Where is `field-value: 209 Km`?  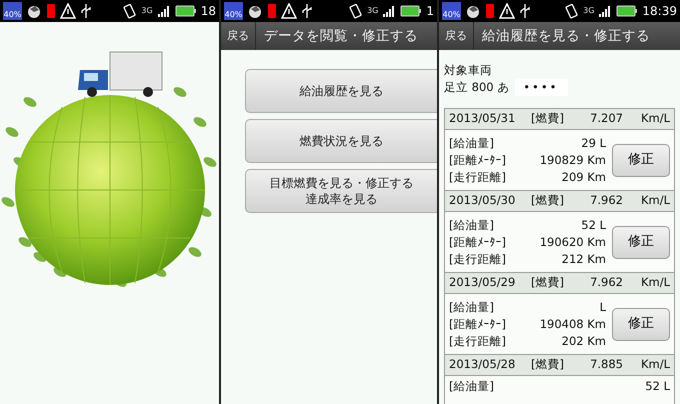
field-value: 209 Km is located at coordinates (583, 177).